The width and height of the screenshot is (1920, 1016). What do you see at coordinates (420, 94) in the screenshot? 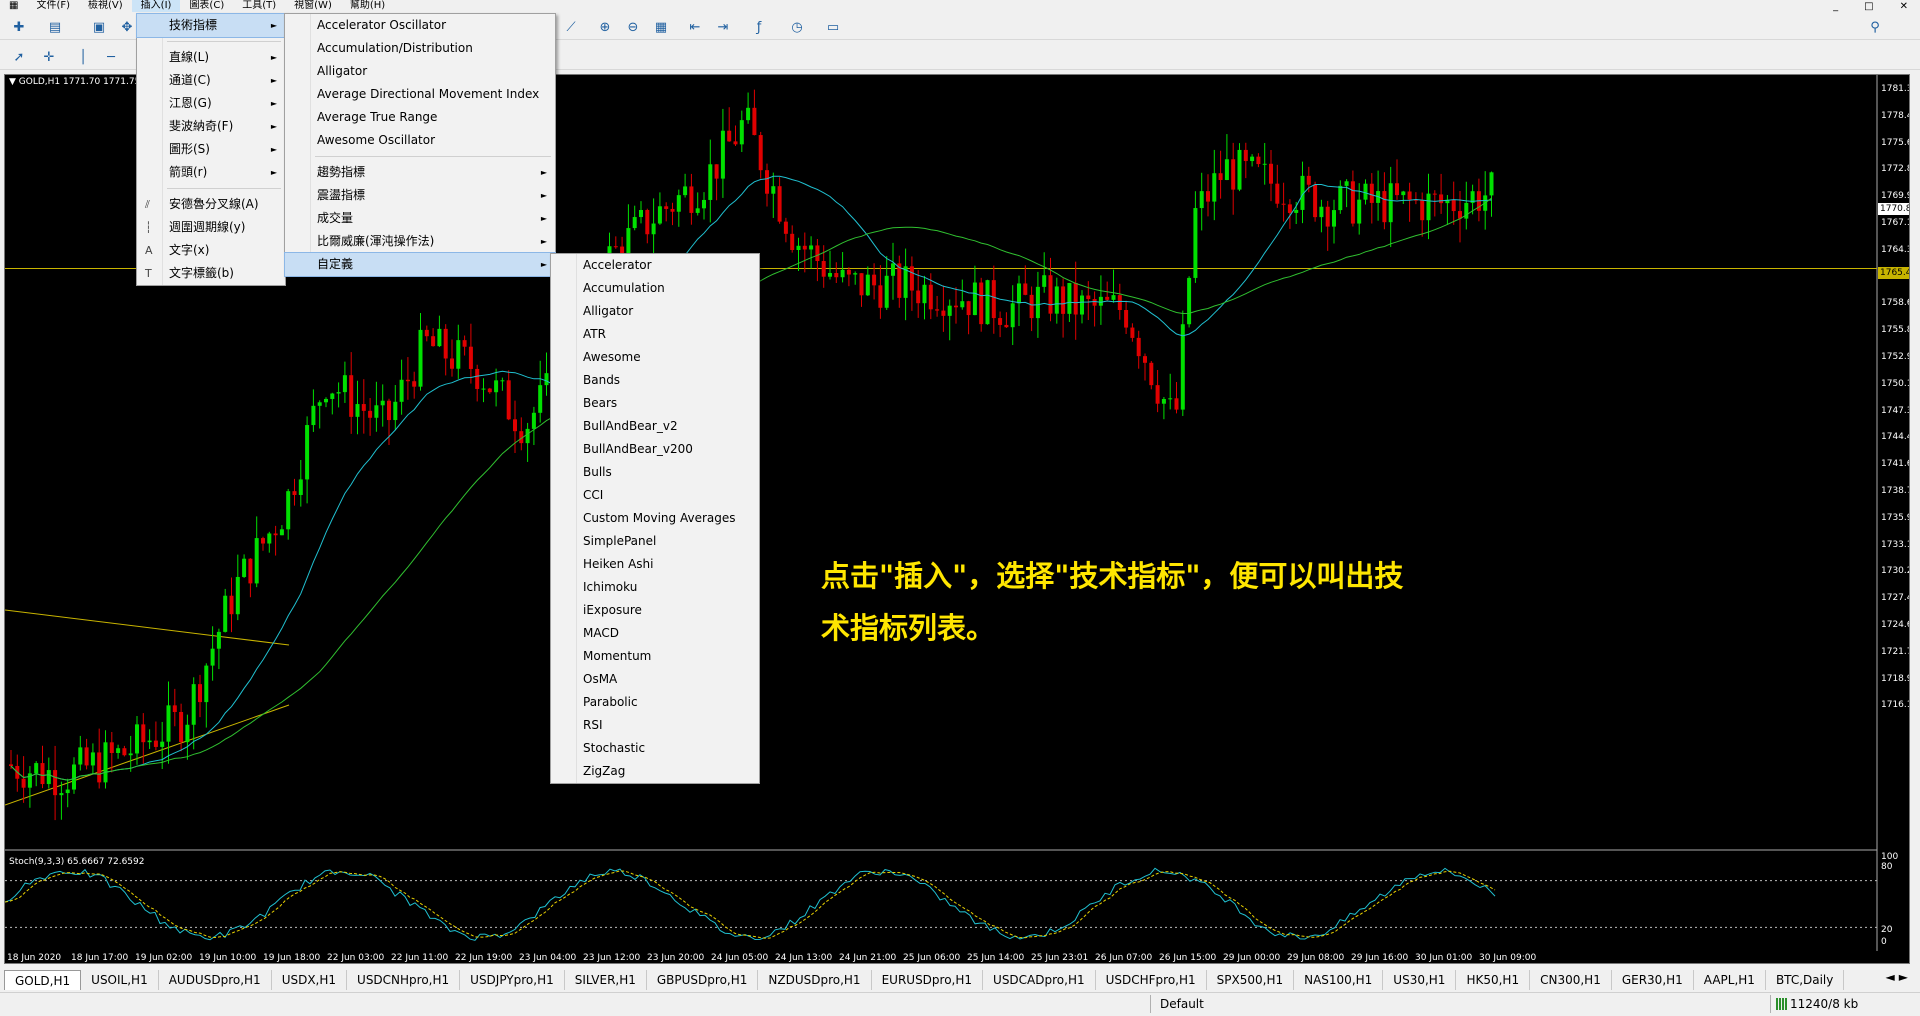
I see `m2-item: Average Directional Movement Index` at bounding box center [420, 94].